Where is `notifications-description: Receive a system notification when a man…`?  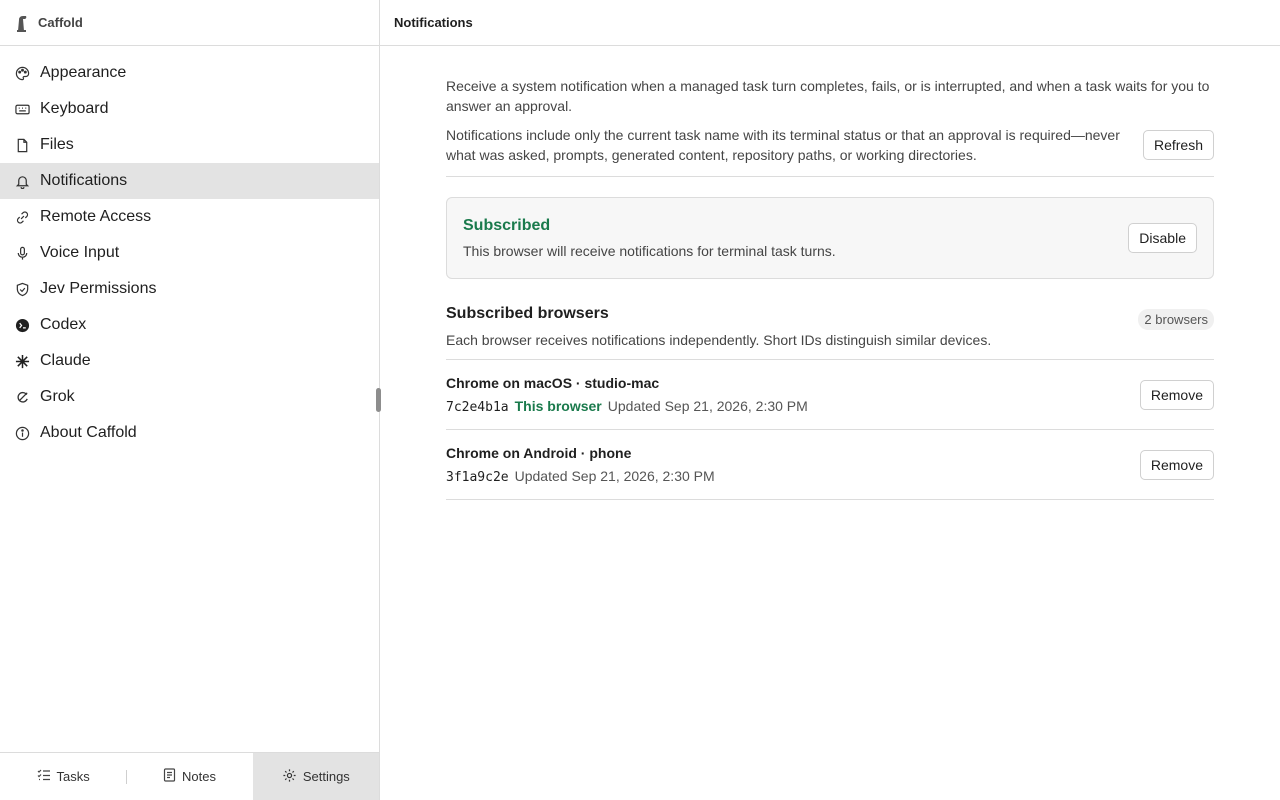
notifications-description: Receive a system notification when a man… is located at coordinates (828, 96).